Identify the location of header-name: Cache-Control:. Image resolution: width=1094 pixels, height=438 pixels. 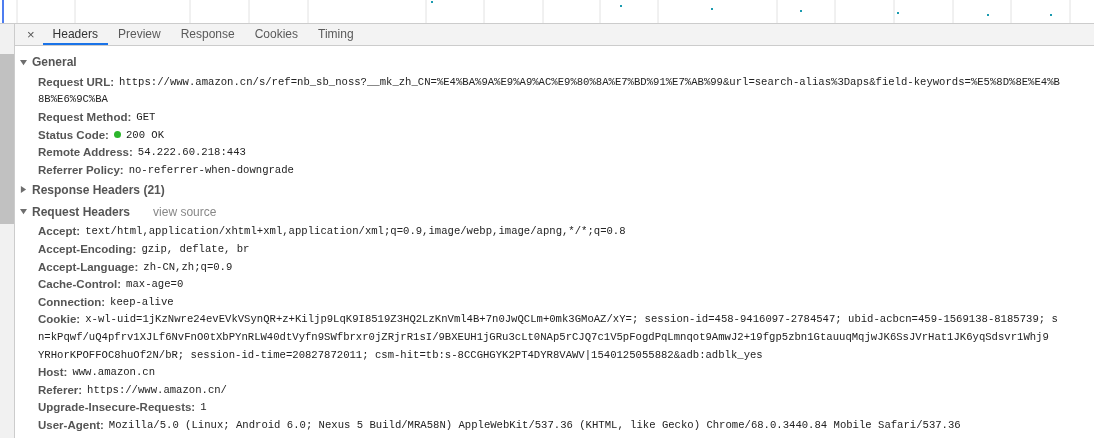
(80, 284).